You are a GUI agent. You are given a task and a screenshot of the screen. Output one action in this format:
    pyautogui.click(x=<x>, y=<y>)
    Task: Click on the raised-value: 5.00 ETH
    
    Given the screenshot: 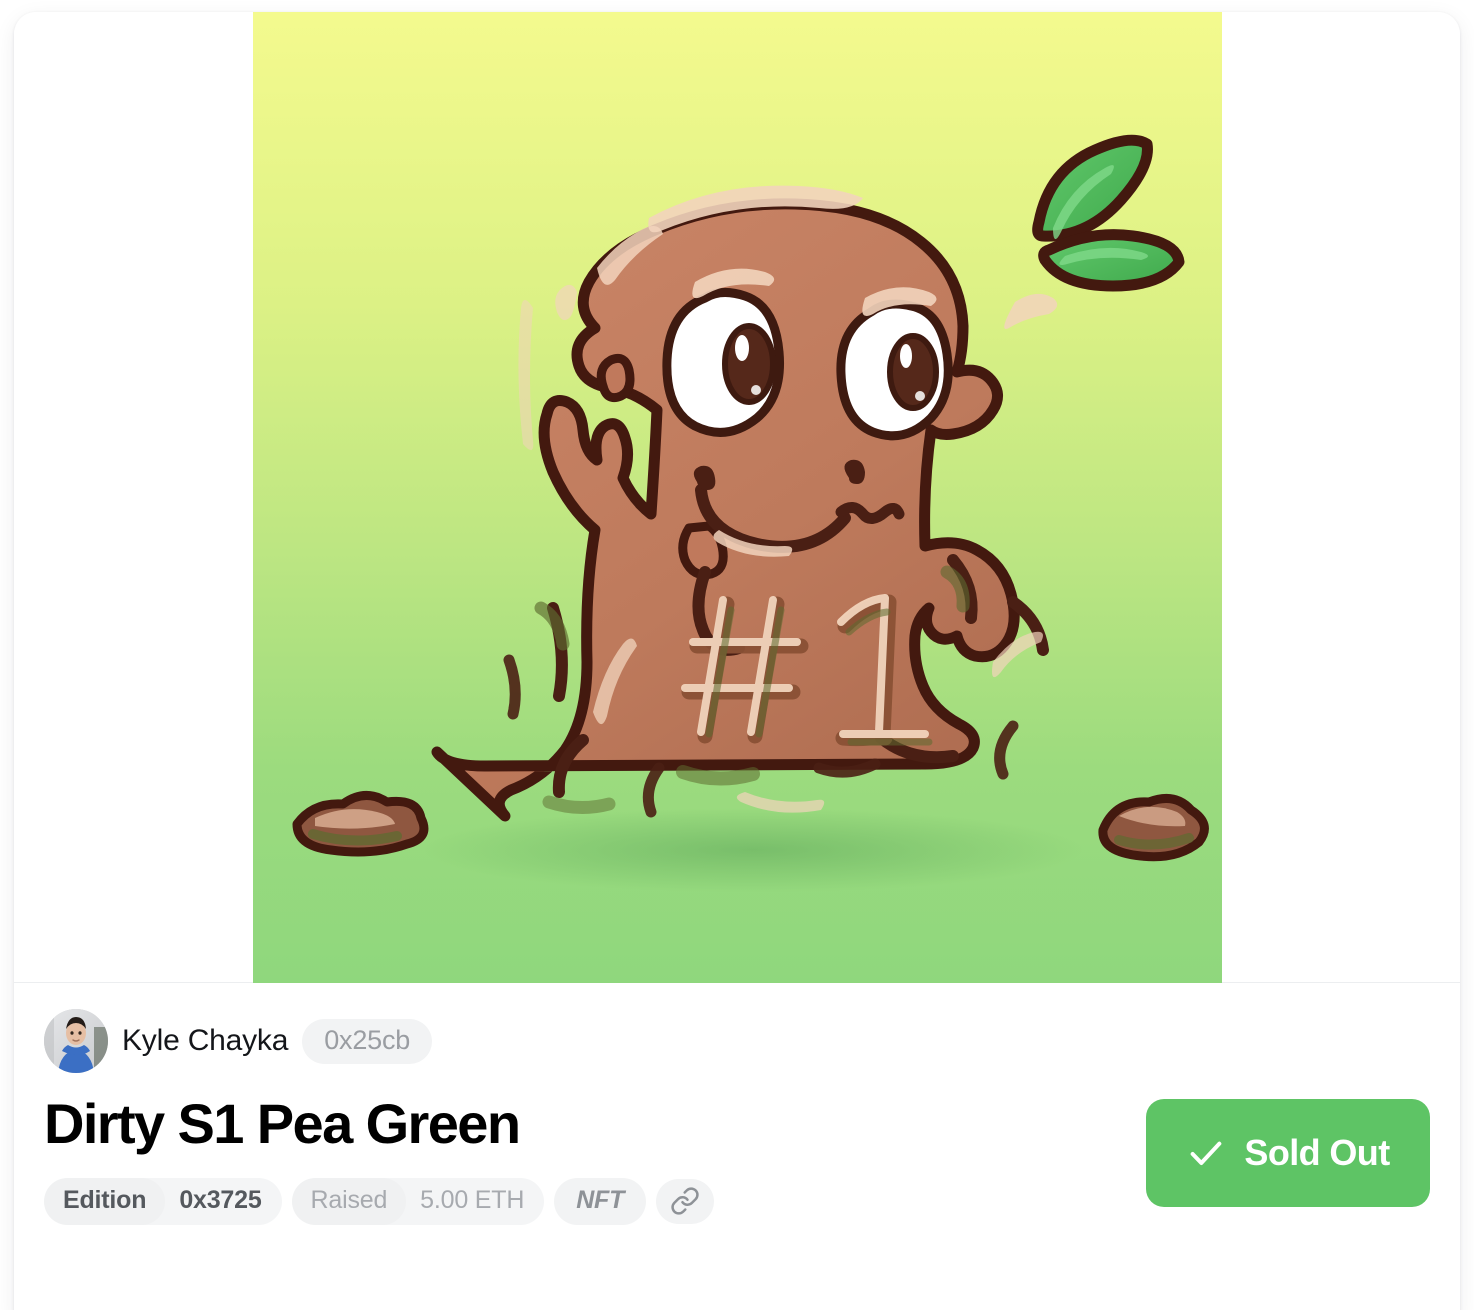 What is the action you would take?
    pyautogui.click(x=472, y=1199)
    